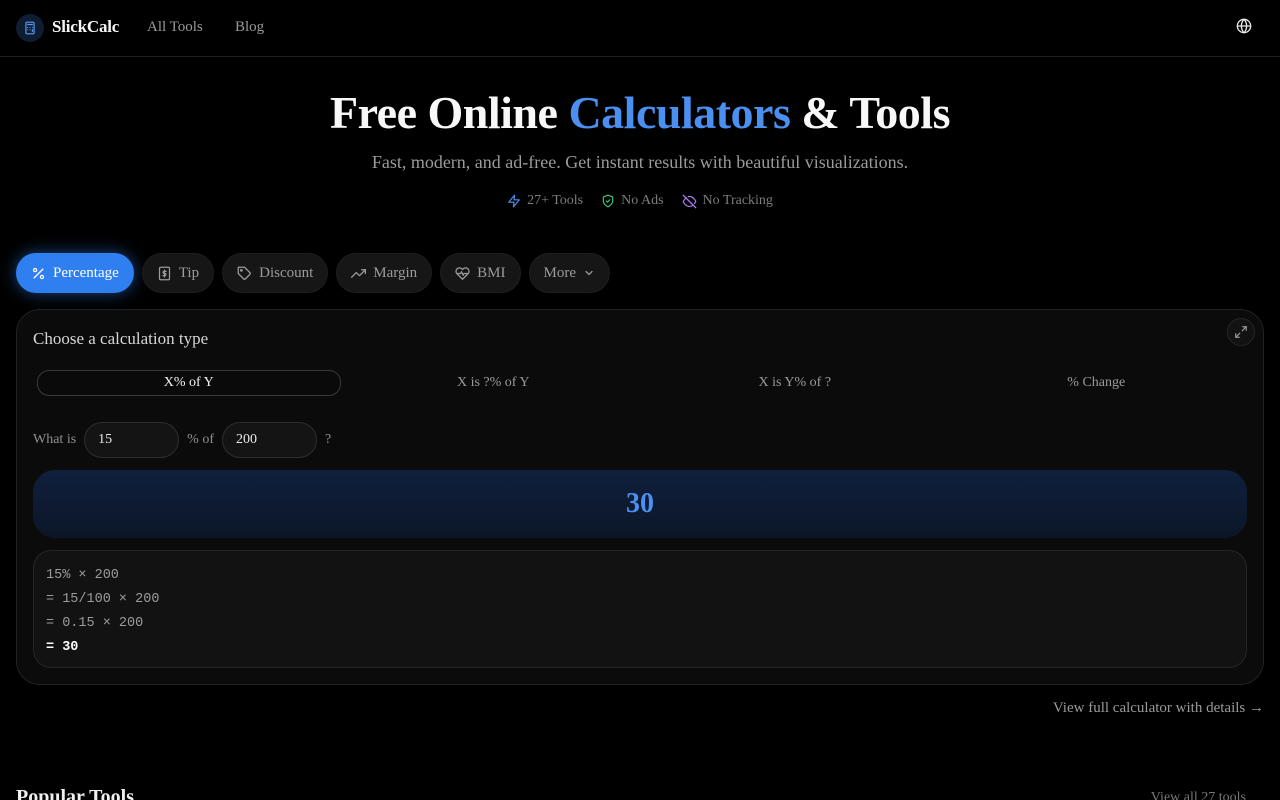  What do you see at coordinates (82, 575) in the screenshot?
I see `step-line: 15% × 200` at bounding box center [82, 575].